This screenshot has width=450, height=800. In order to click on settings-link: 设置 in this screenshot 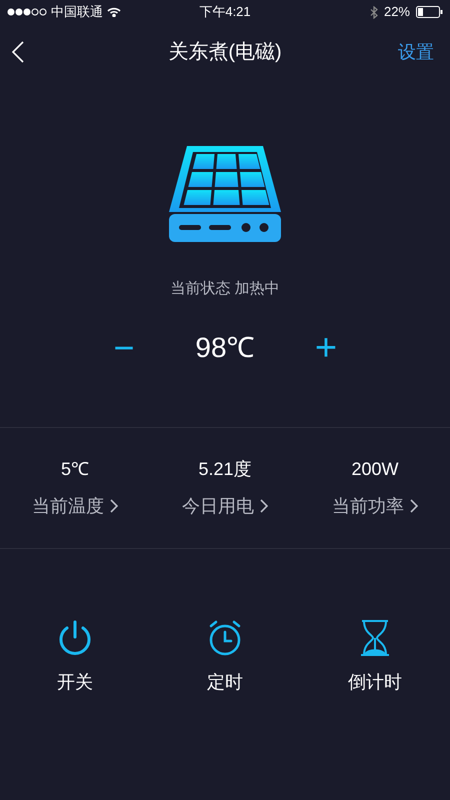, I will do `click(416, 52)`.